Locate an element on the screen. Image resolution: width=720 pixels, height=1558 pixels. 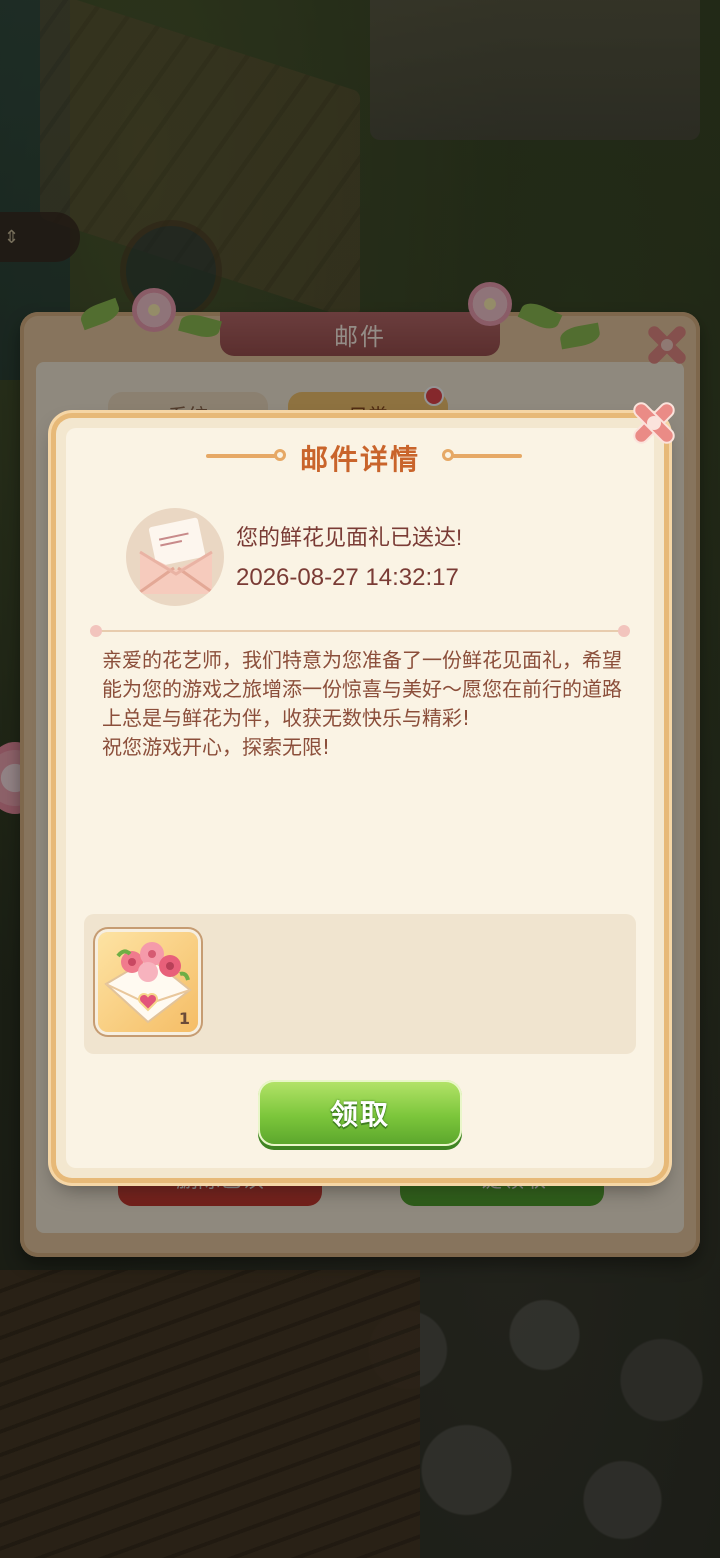
reward-count: 1 is located at coordinates (184, 1018).